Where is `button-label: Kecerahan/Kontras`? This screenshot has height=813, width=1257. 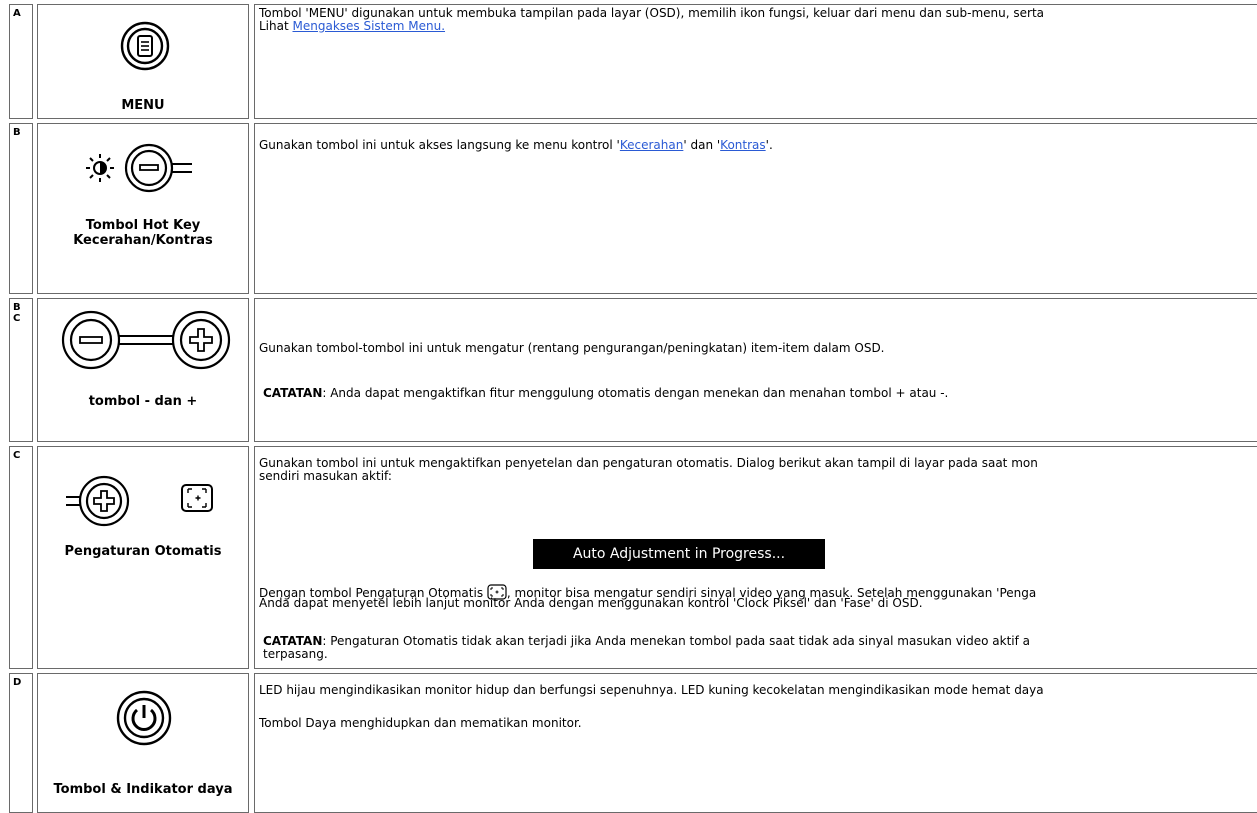
button-label: Kecerahan/Kontras is located at coordinates (143, 240).